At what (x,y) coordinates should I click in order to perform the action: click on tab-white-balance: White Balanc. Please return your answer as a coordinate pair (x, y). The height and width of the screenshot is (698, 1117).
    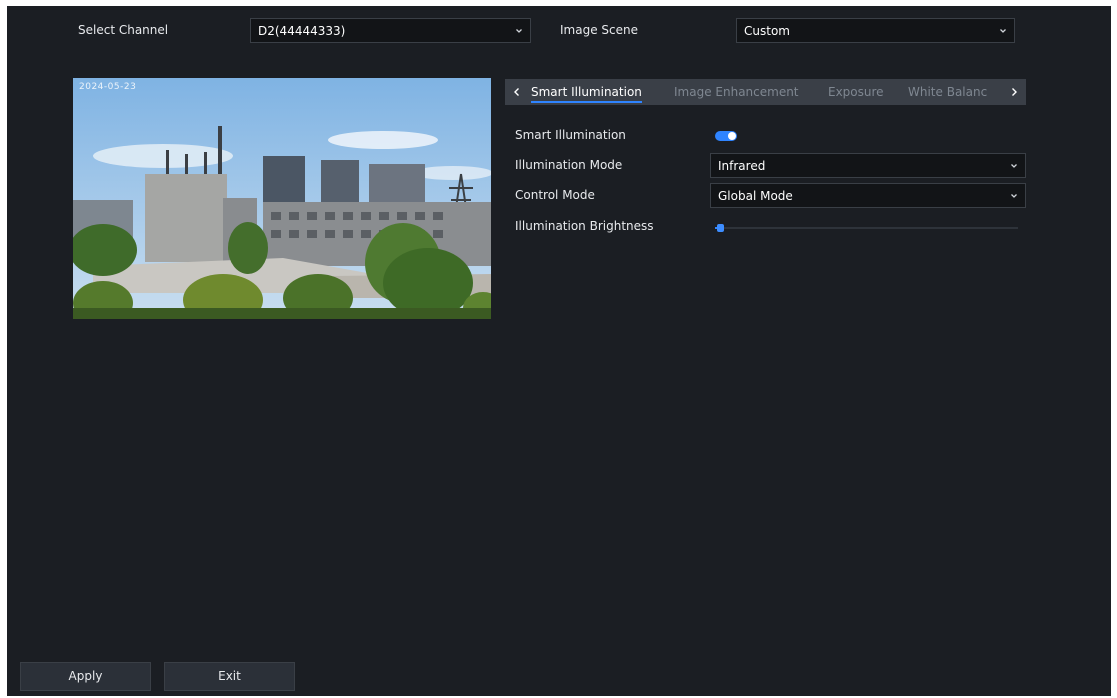
    Looking at the image, I should click on (947, 92).